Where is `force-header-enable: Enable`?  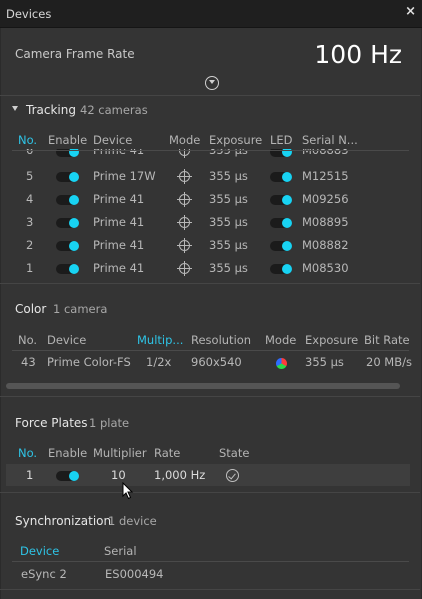
force-header-enable: Enable is located at coordinates (67, 453).